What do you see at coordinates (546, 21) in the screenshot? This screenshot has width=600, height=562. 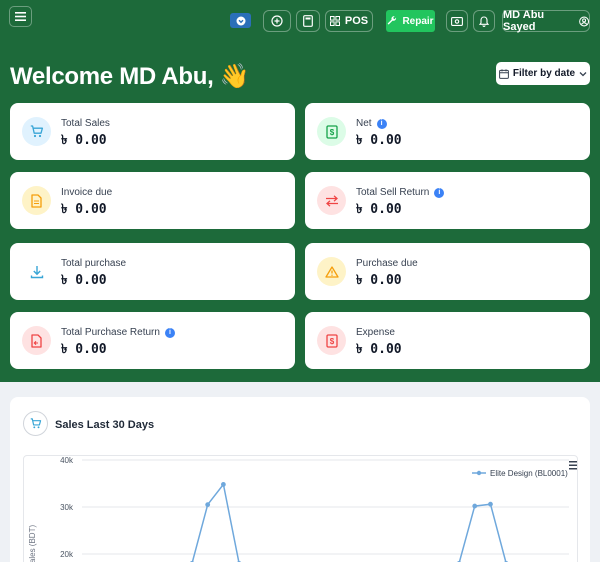 I see `user-menu-button: MD Abu Sayed` at bounding box center [546, 21].